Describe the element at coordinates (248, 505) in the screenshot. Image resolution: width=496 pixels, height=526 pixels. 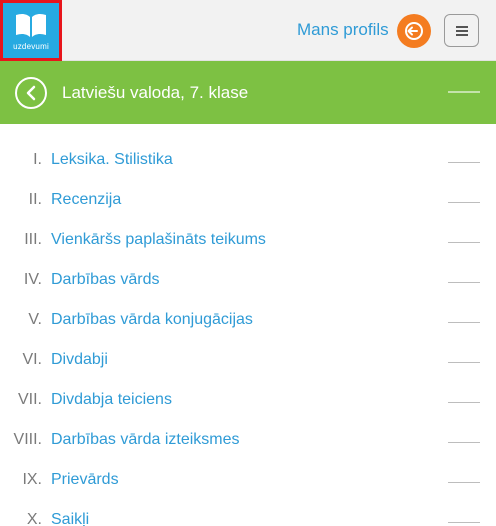
I see `chapter-item: X. Saikļi` at that location.